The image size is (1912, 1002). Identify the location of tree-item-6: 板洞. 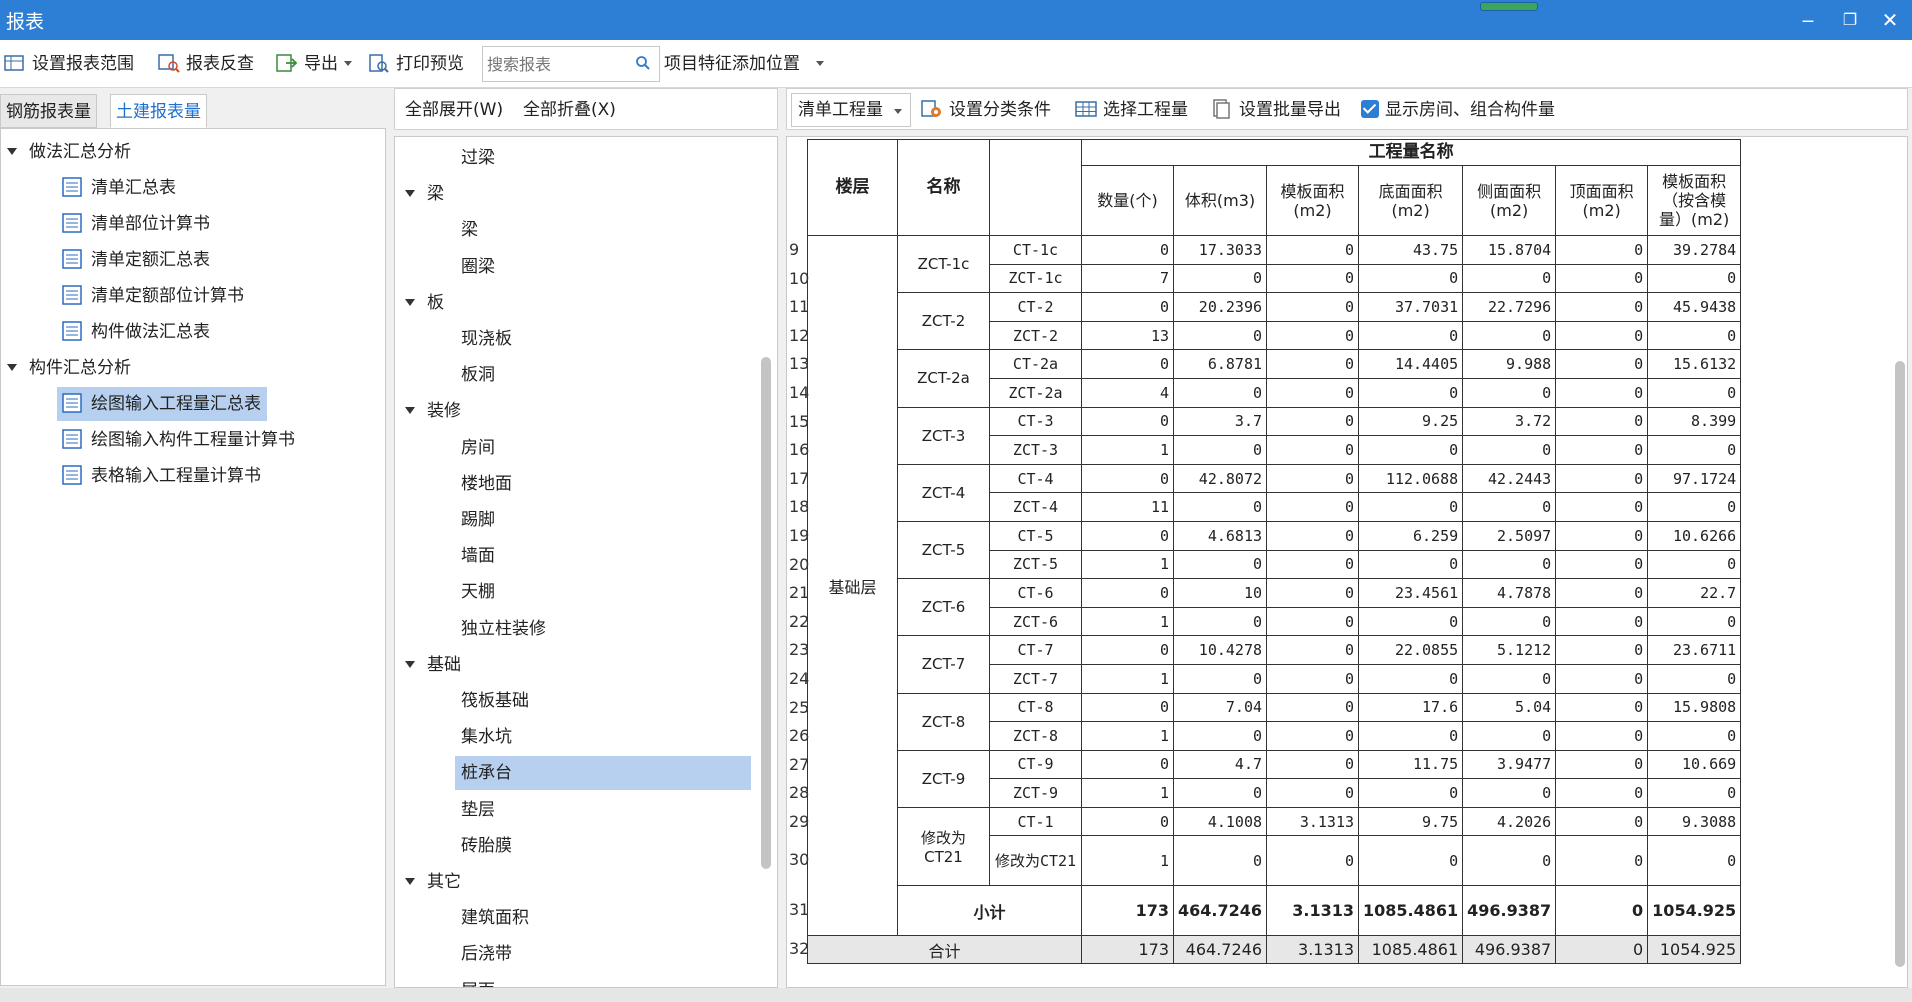
(475, 375).